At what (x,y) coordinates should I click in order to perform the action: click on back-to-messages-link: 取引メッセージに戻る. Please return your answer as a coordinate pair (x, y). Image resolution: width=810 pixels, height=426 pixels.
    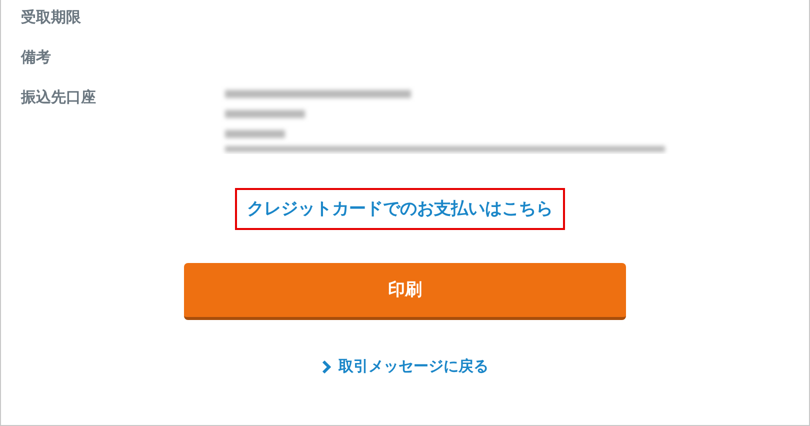
    Looking at the image, I should click on (405, 367).